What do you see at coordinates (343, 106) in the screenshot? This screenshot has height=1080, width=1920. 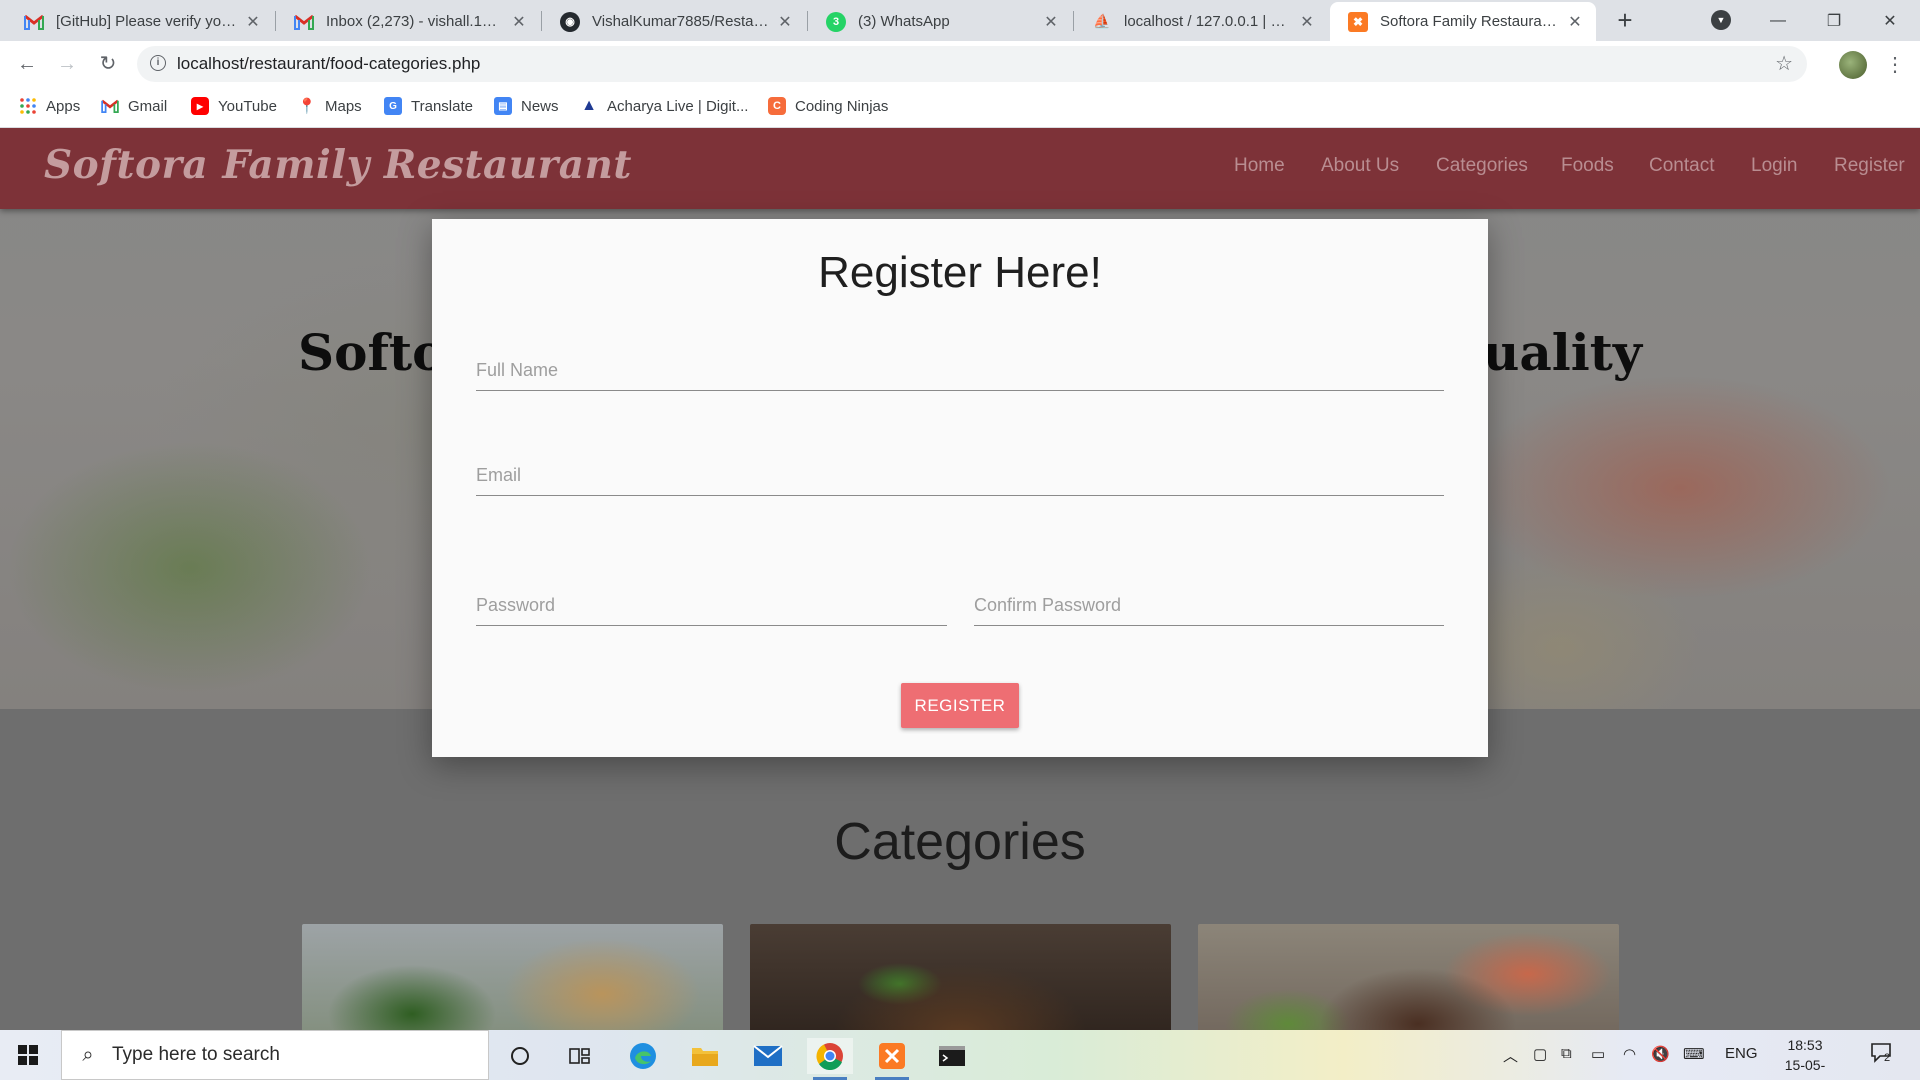 I see `bookmark-label: Maps` at bounding box center [343, 106].